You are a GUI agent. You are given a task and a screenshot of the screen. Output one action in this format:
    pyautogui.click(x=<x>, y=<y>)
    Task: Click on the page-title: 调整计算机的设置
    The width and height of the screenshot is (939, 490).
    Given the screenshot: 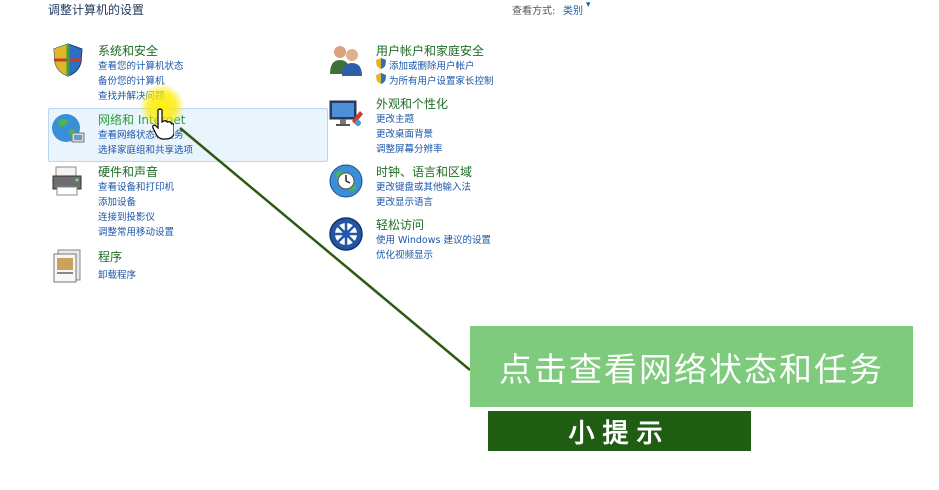 What is the action you would take?
    pyautogui.click(x=96, y=10)
    